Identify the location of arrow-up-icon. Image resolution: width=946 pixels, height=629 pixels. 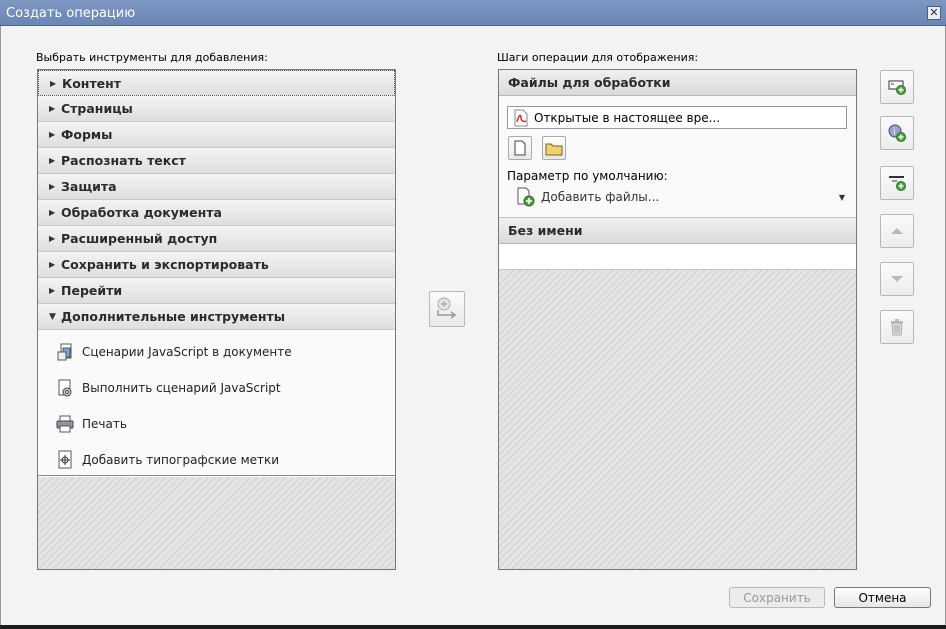
(897, 231).